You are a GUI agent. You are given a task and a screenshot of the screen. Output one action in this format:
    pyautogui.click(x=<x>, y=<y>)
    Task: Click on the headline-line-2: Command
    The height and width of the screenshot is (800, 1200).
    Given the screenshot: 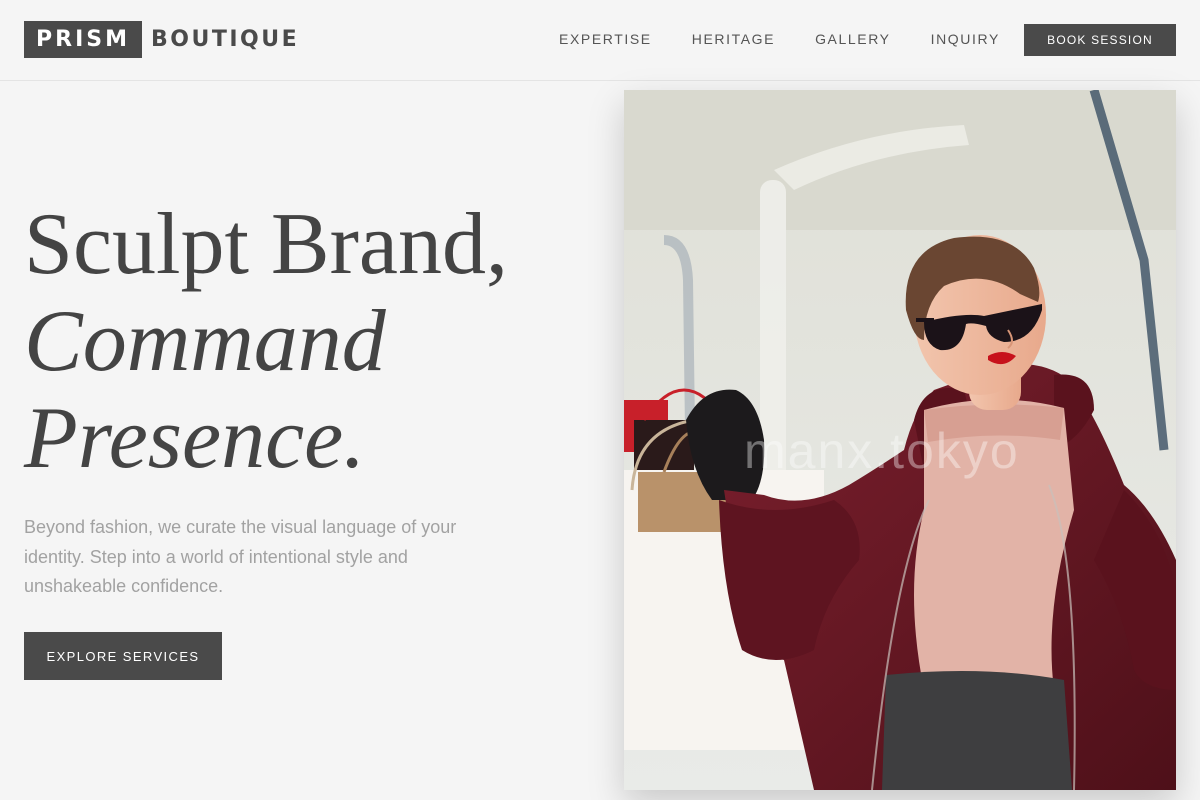 What is the action you would take?
    pyautogui.click(x=205, y=341)
    